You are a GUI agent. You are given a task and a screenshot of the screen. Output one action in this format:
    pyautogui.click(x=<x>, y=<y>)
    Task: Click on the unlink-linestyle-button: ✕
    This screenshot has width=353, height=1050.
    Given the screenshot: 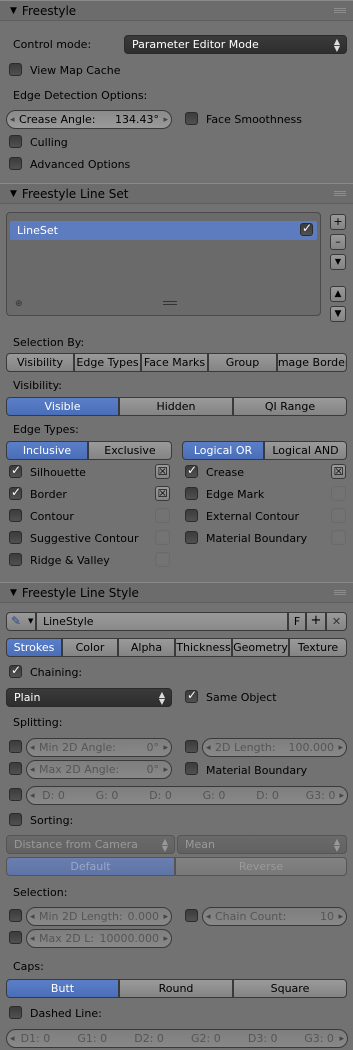 What is the action you would take?
    pyautogui.click(x=336, y=621)
    